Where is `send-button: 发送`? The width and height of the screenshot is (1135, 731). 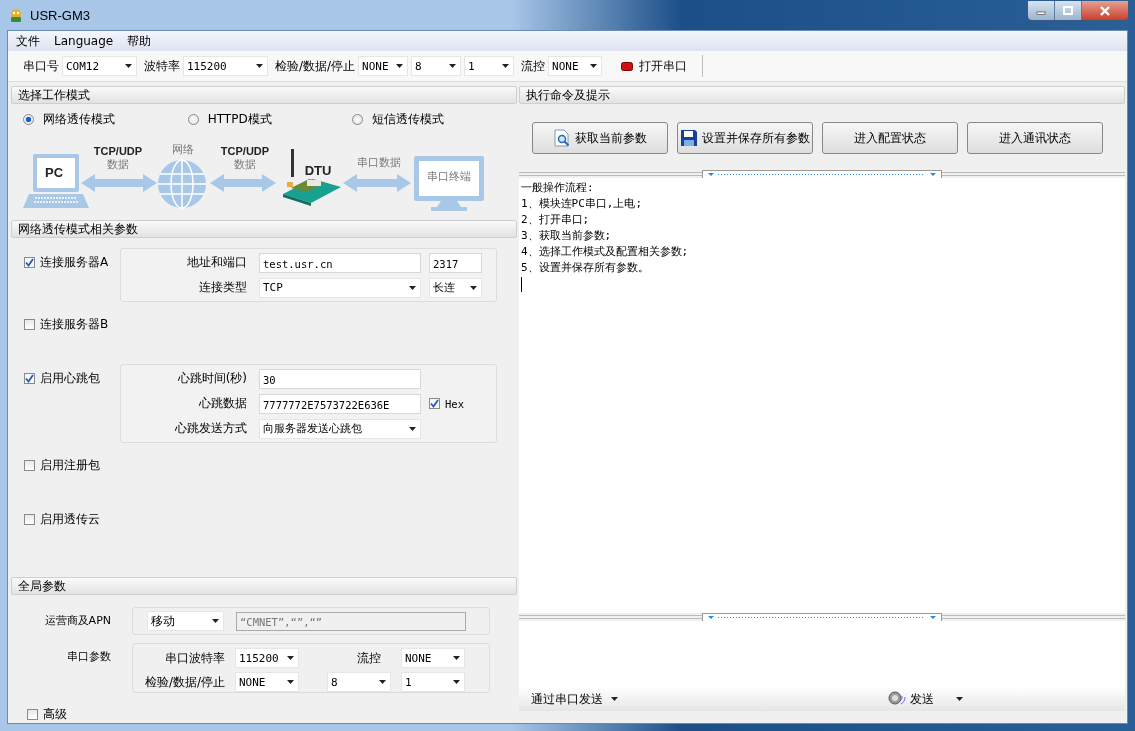
send-button: 发送 is located at coordinates (925, 699).